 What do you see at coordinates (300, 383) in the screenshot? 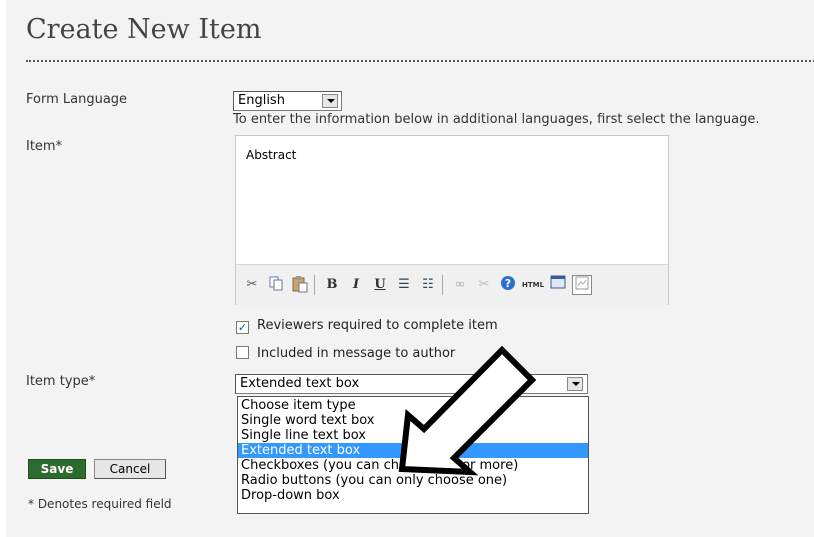
I see `item-type-value: Extended text box` at bounding box center [300, 383].